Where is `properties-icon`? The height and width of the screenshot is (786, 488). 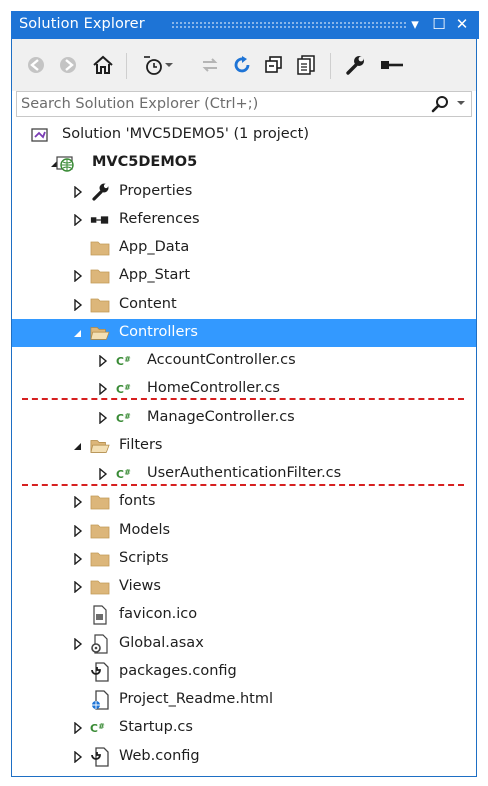
properties-icon is located at coordinates (355, 65).